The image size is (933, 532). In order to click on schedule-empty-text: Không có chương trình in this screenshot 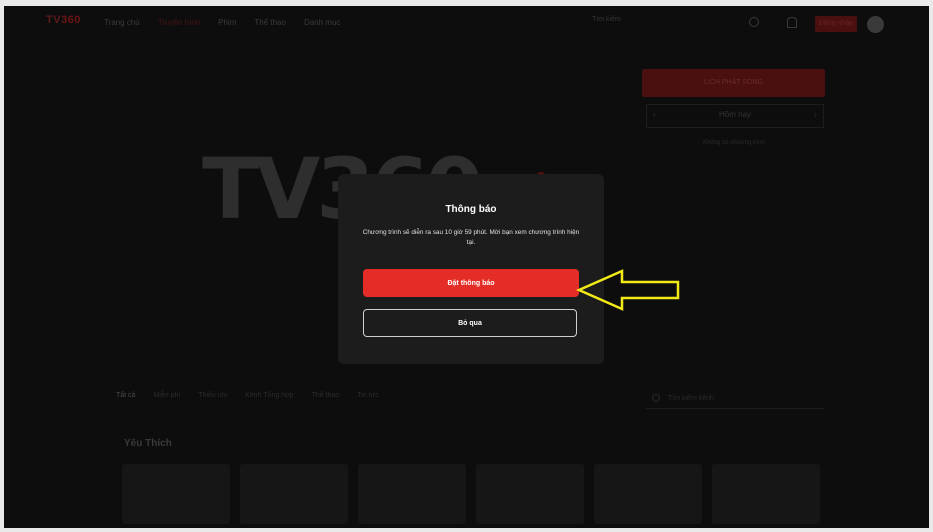, I will do `click(734, 143)`.